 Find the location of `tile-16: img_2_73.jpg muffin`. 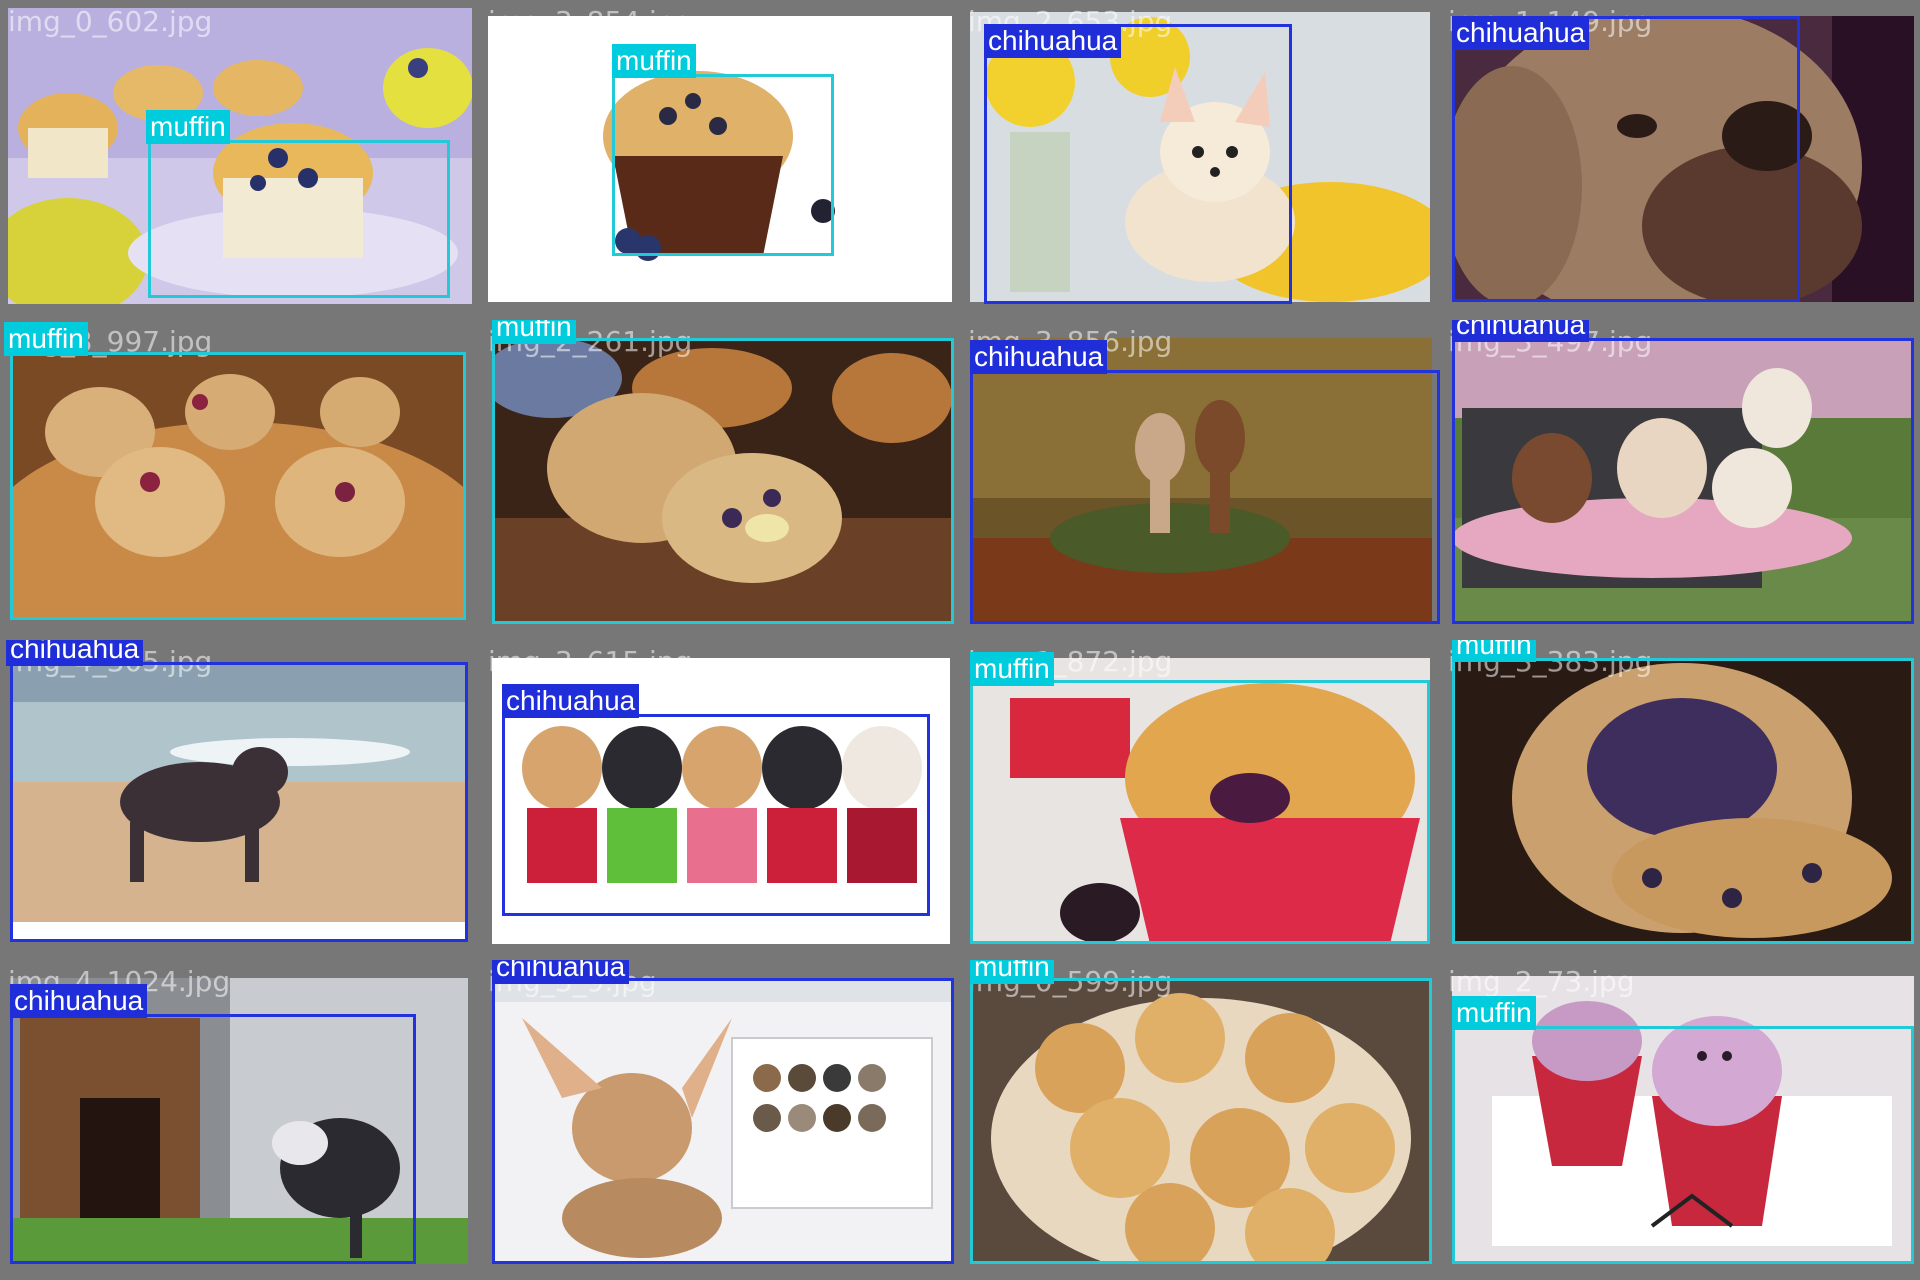

tile-16: img_2_73.jpg muffin is located at coordinates (1680, 1120).